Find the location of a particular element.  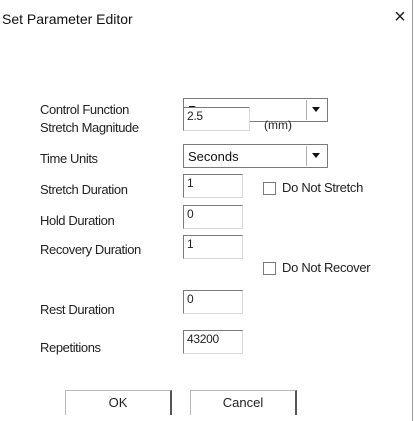

repetitions-input: 43200 is located at coordinates (213, 342).